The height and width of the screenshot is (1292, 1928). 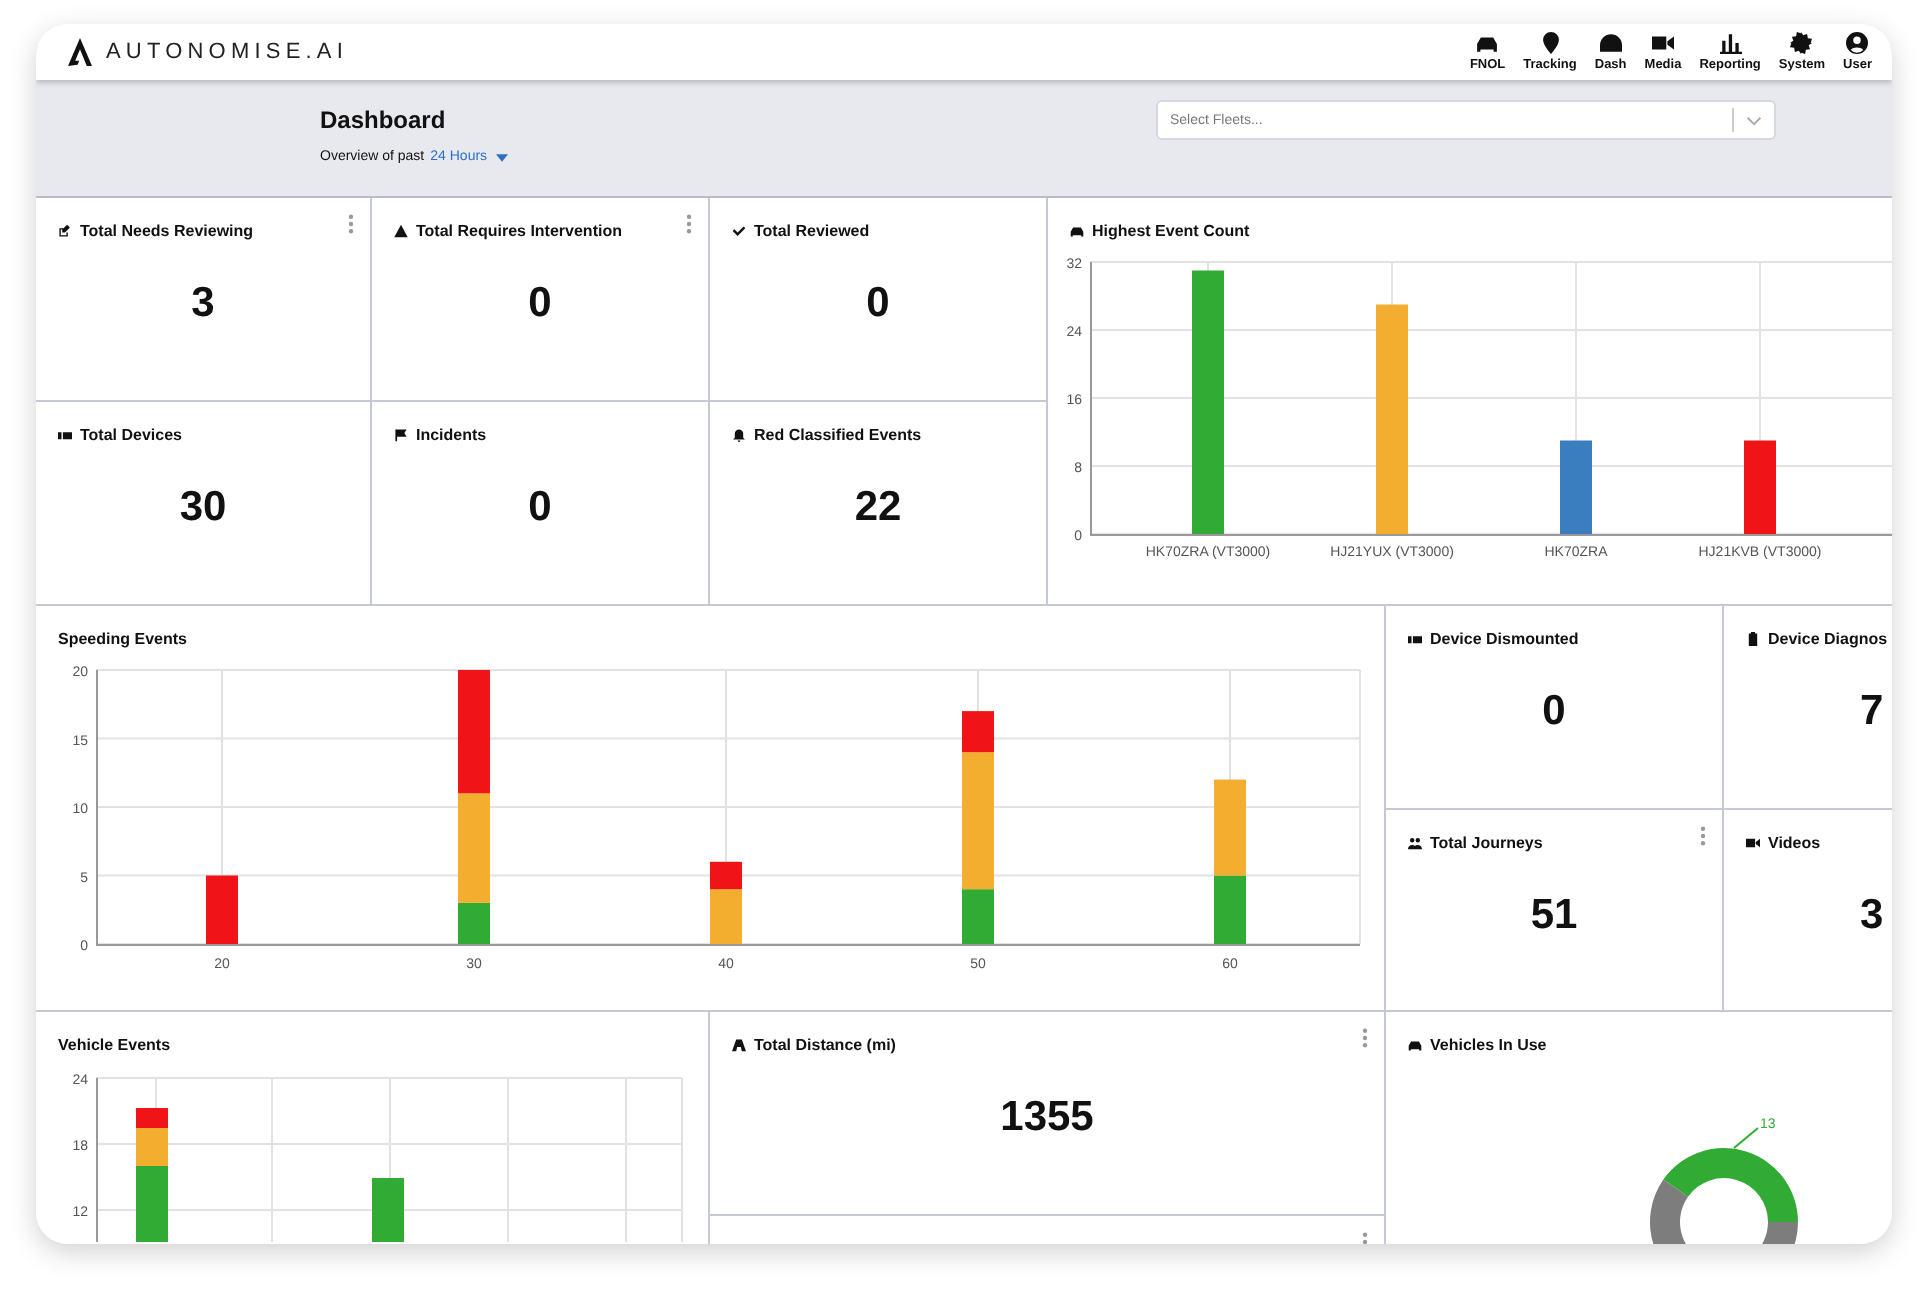 I want to click on card-title: Total Devices, so click(x=131, y=435).